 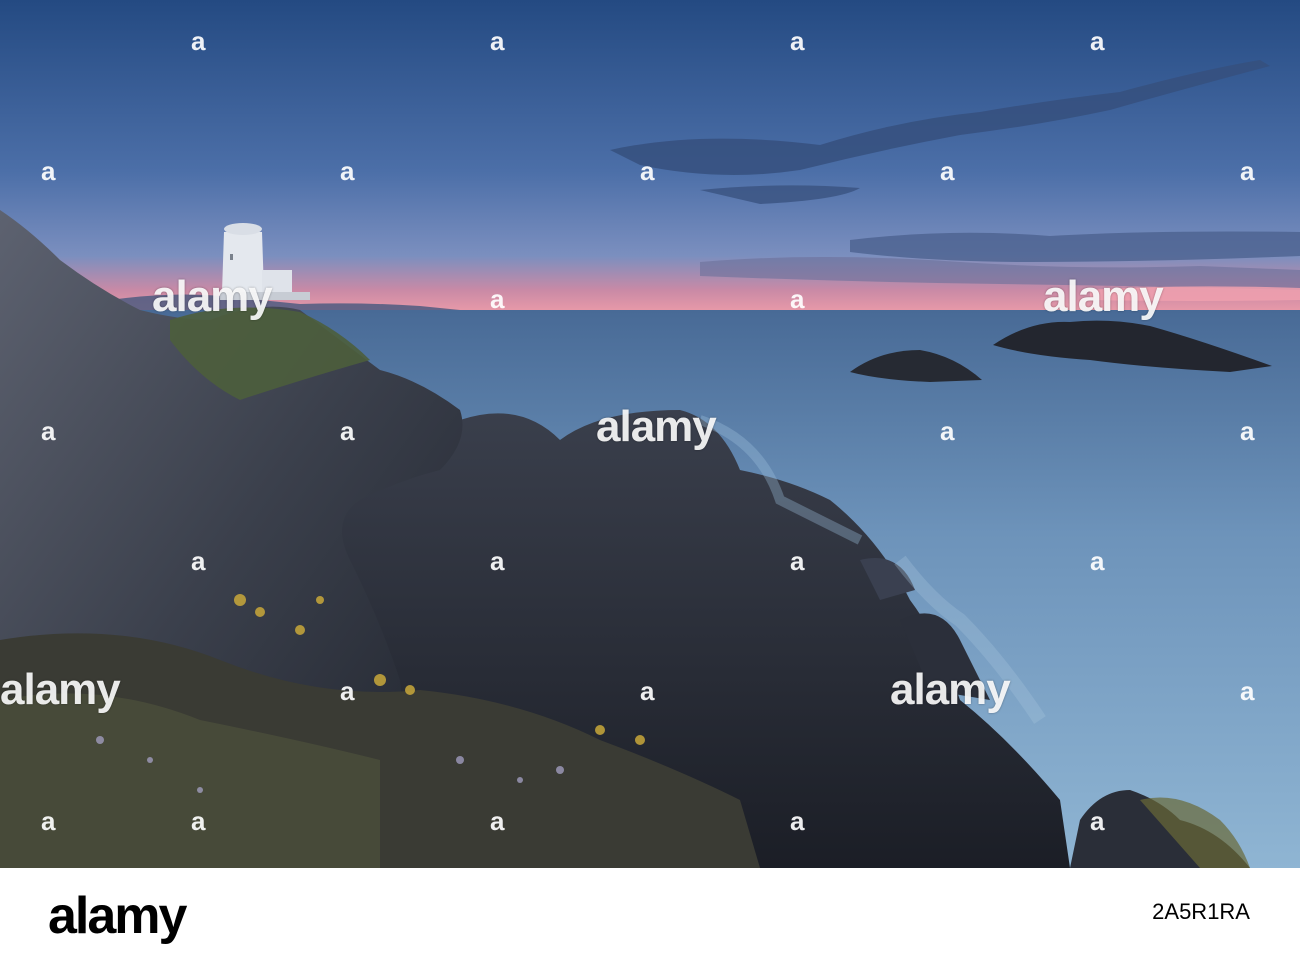 I want to click on alamy-logo: alamy, so click(x=117, y=916).